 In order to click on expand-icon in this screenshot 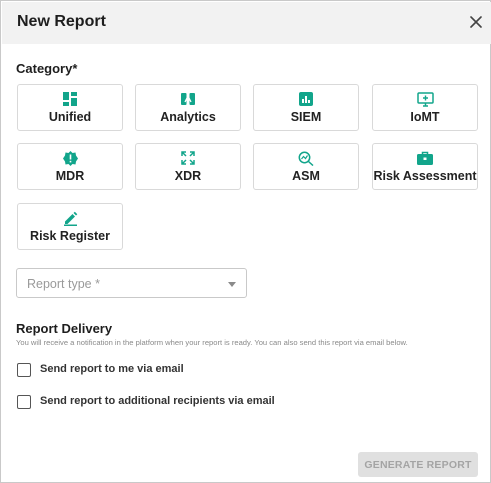, I will do `click(188, 158)`.